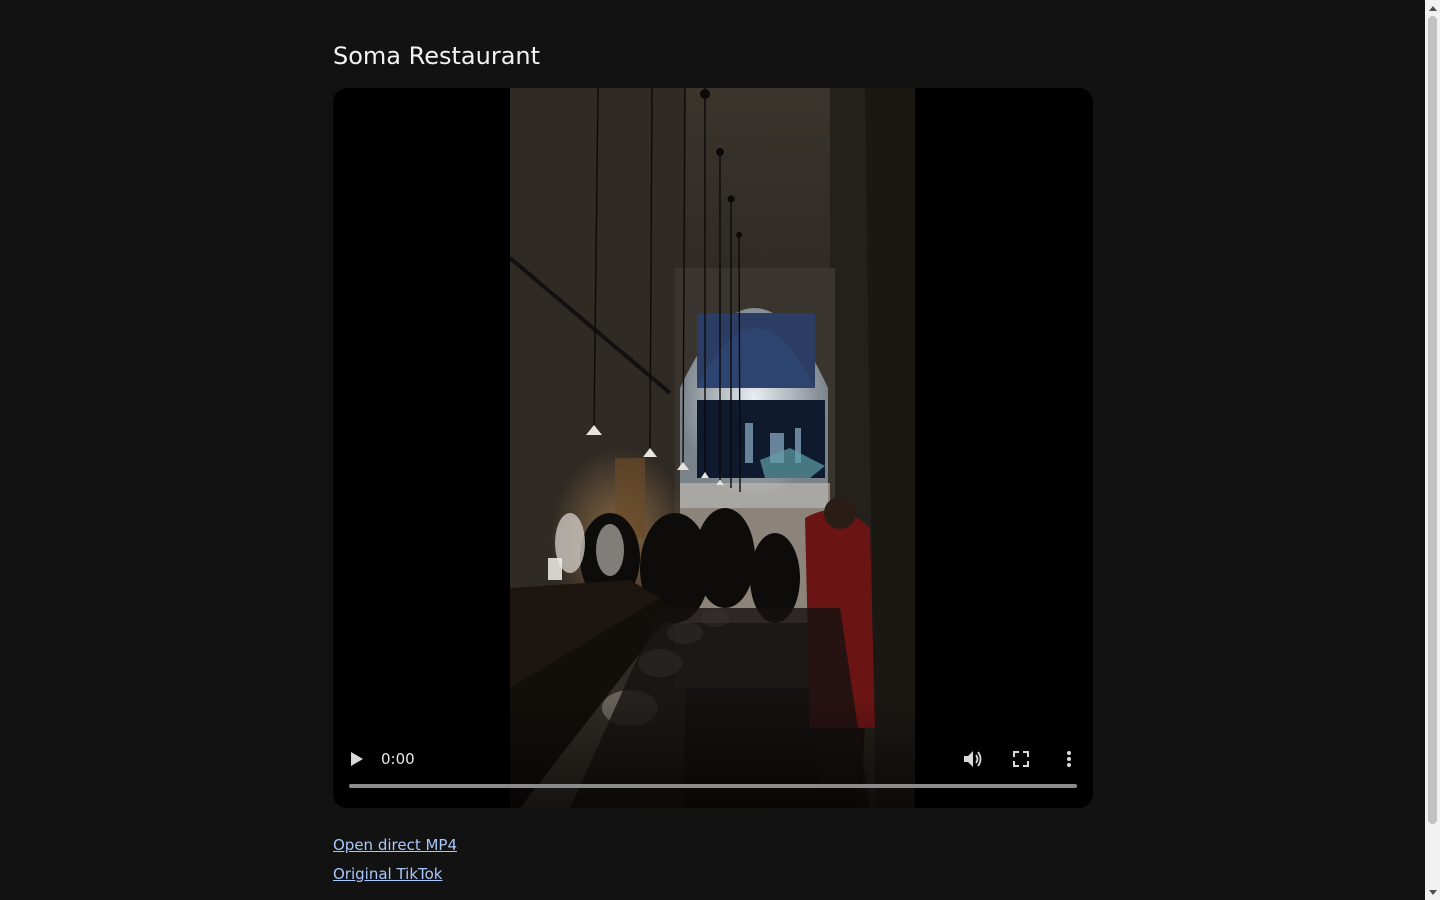  I want to click on more-vertical-icon, so click(1069, 759).